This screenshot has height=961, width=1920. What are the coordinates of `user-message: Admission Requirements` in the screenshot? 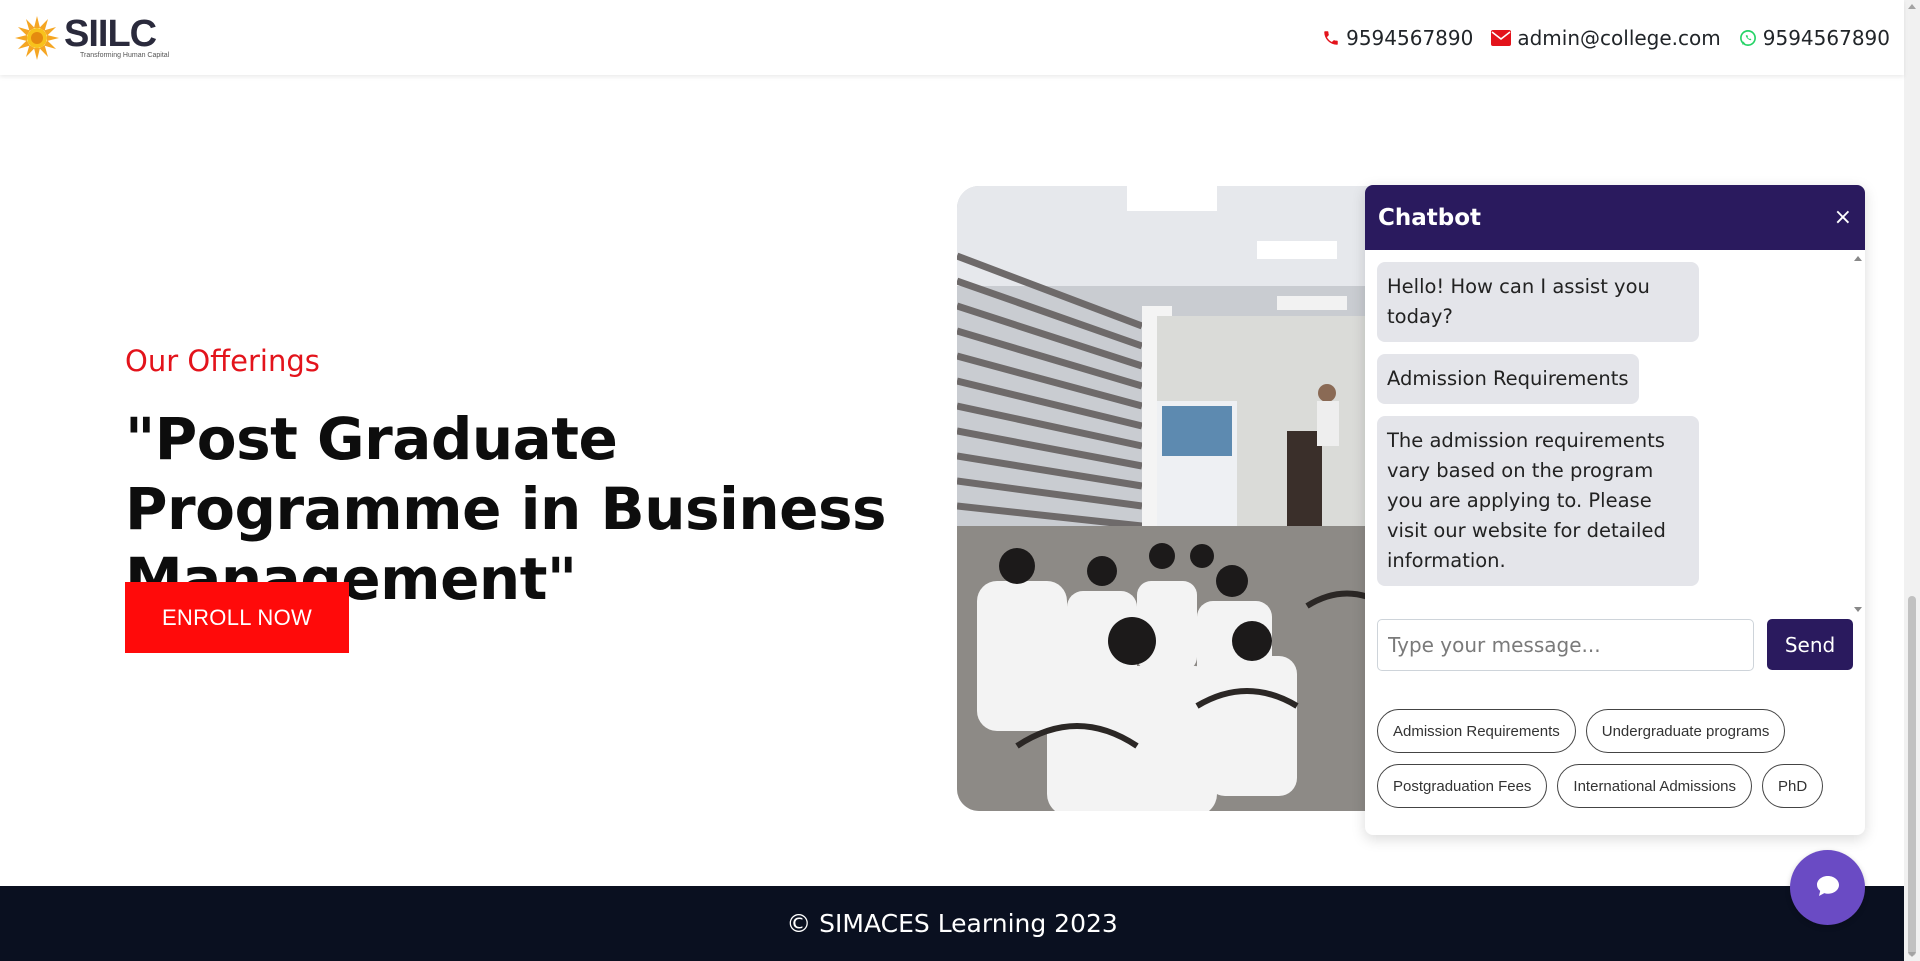 It's located at (1508, 379).